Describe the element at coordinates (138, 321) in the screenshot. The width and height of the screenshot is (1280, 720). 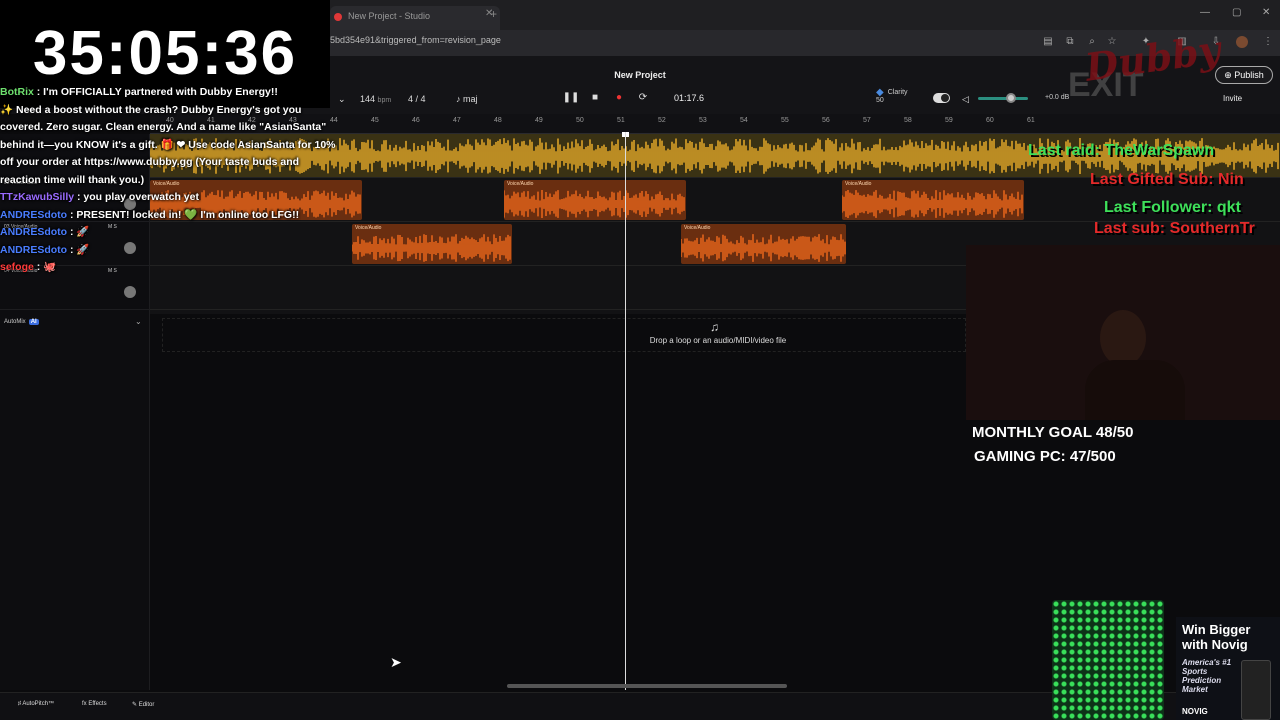
I see `chevron-down-icon: ⌄` at that location.